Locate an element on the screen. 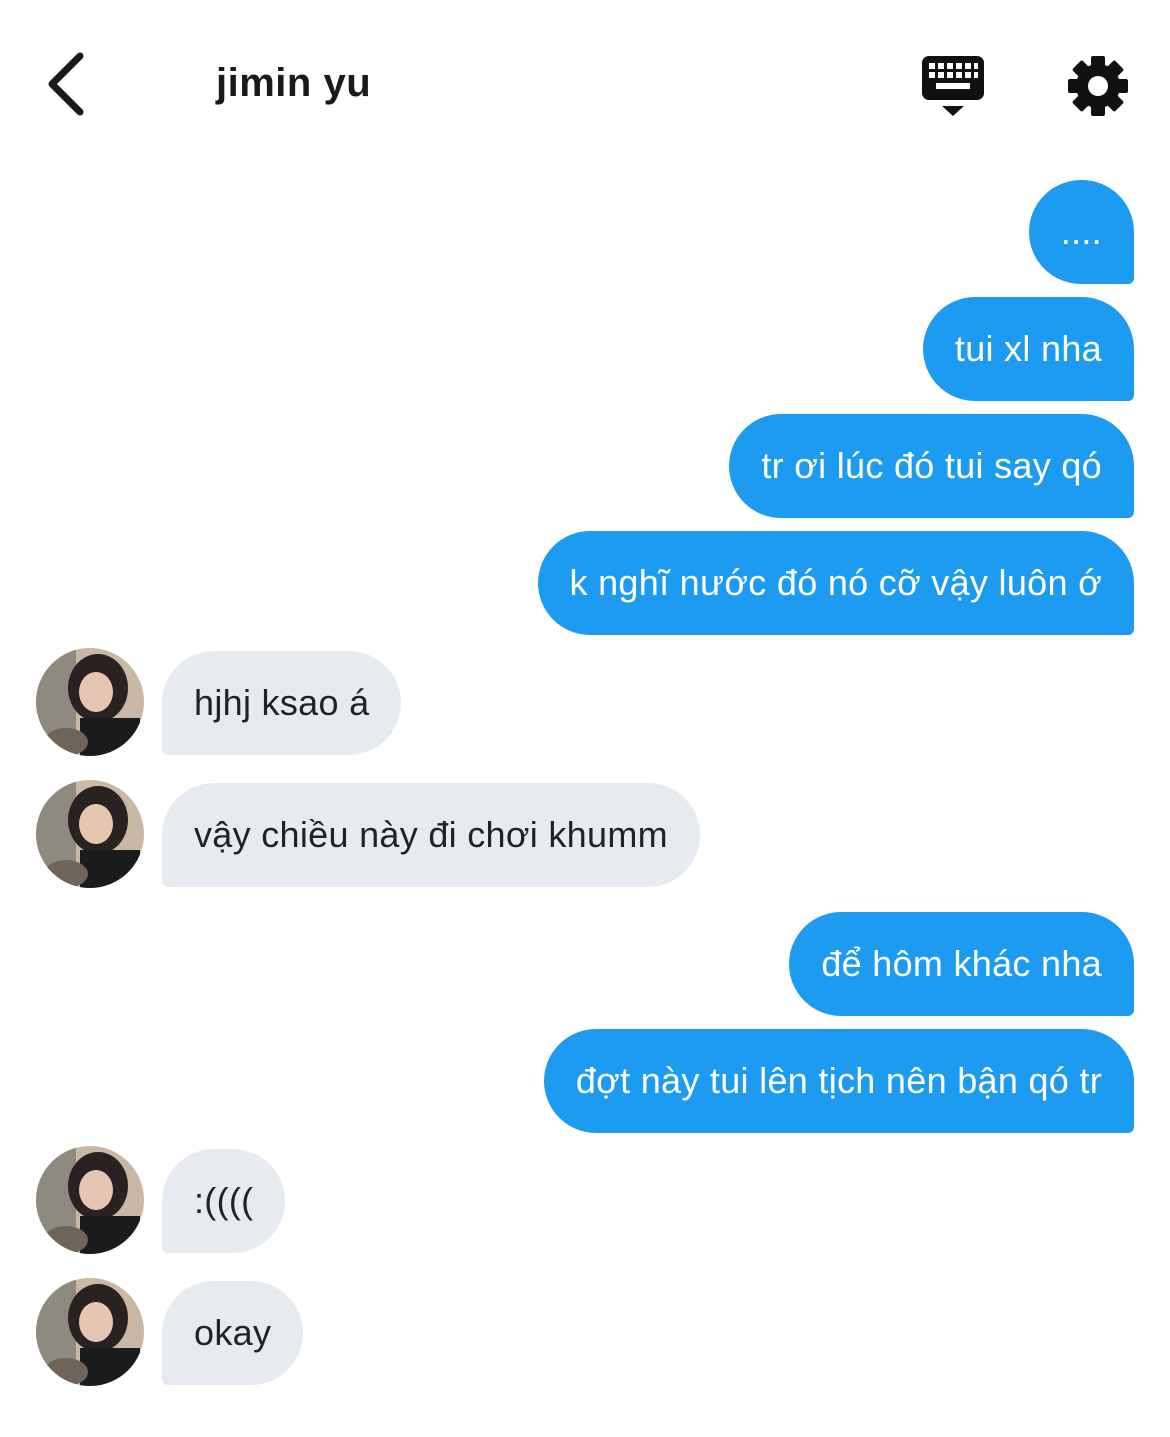  chevron-left-icon is located at coordinates (66, 84).